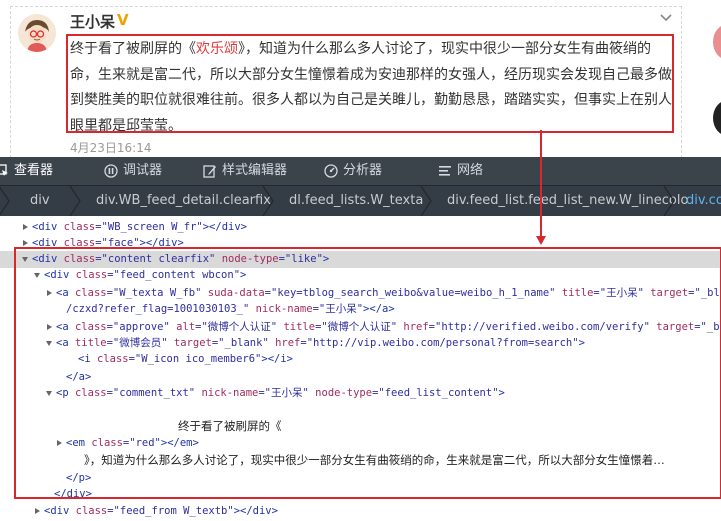 Image resolution: width=721 pixels, height=521 pixels. I want to click on post-link-highlight: 欢乐颂, so click(217, 49).